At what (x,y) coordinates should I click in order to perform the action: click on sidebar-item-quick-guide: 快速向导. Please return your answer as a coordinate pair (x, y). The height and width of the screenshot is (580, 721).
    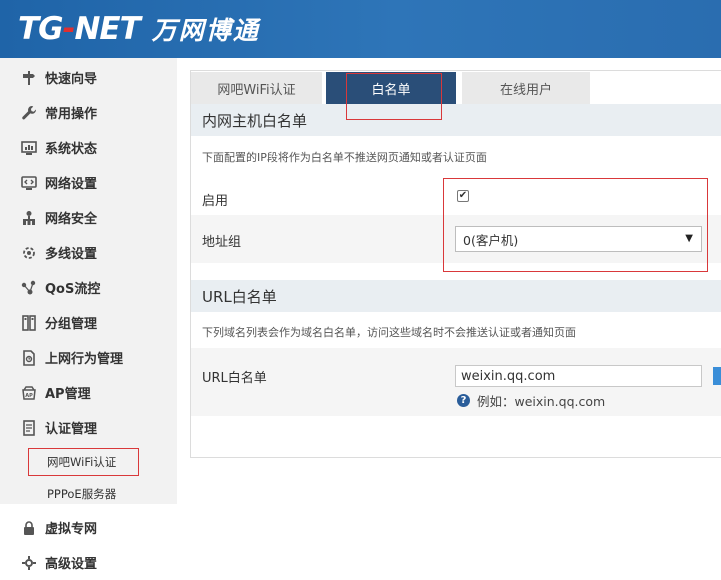
    Looking at the image, I should click on (88, 77).